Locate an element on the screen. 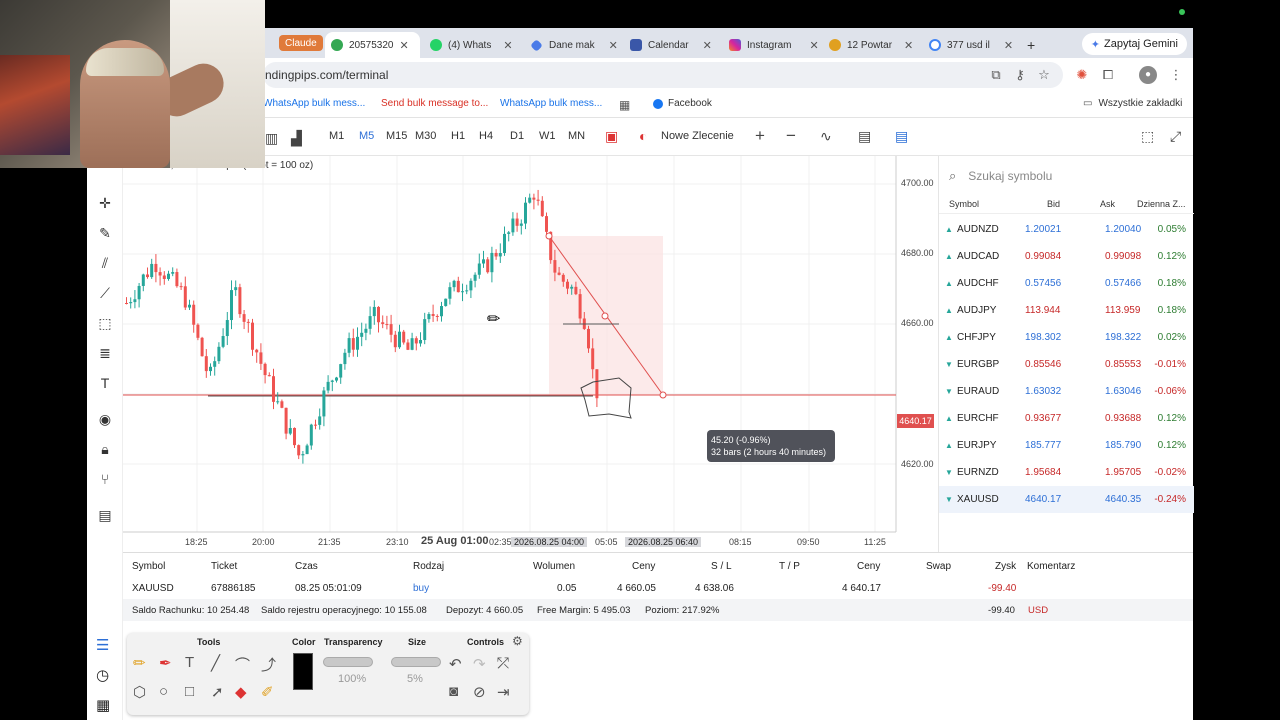 The height and width of the screenshot is (720, 1280). symbol-row-chfjpy: ▲ CHFJPY 198.302 198.322 0.02% is located at coordinates (1066, 337).